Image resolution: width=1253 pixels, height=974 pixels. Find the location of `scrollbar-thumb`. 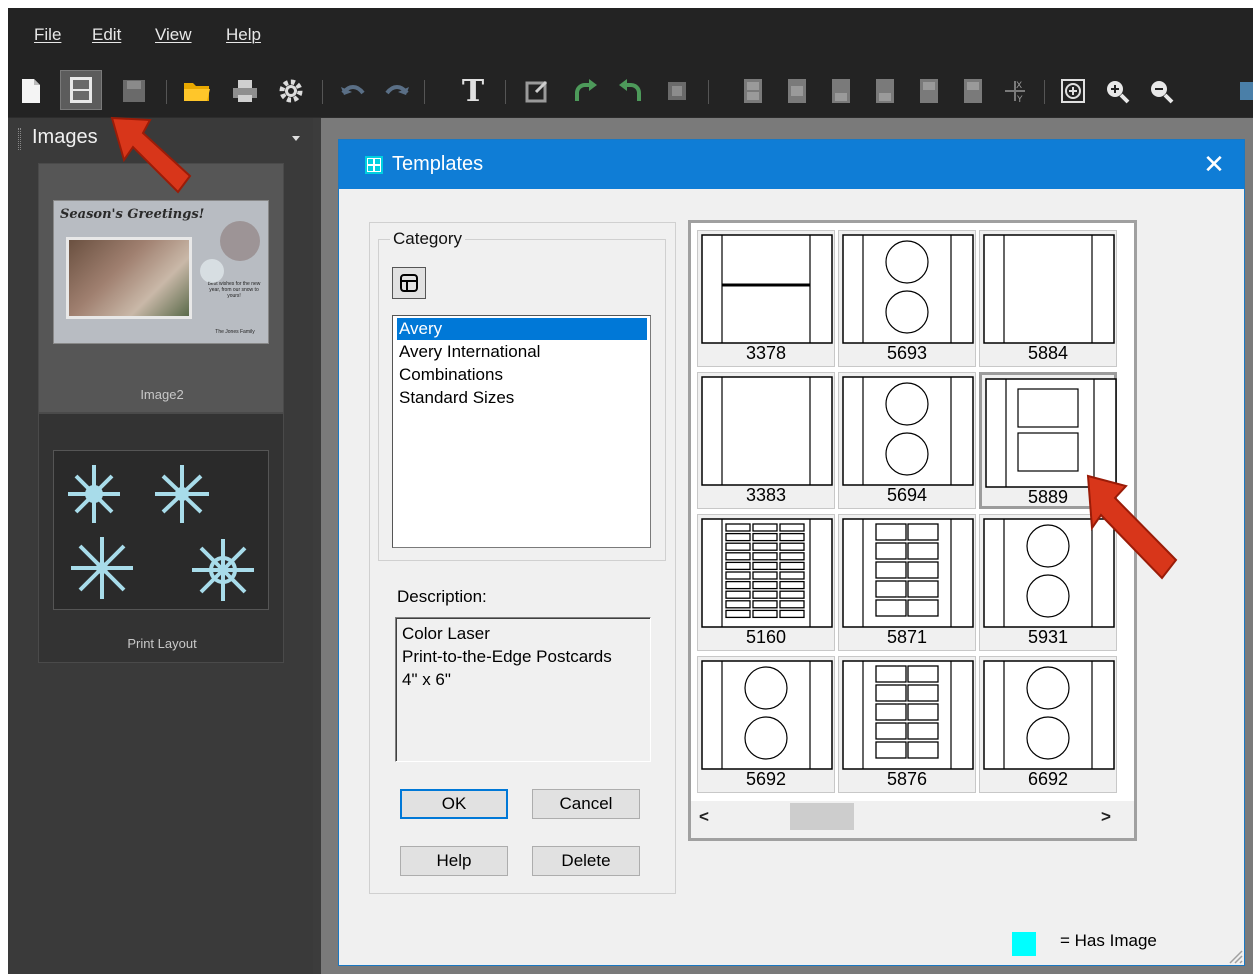

scrollbar-thumb is located at coordinates (822, 816).